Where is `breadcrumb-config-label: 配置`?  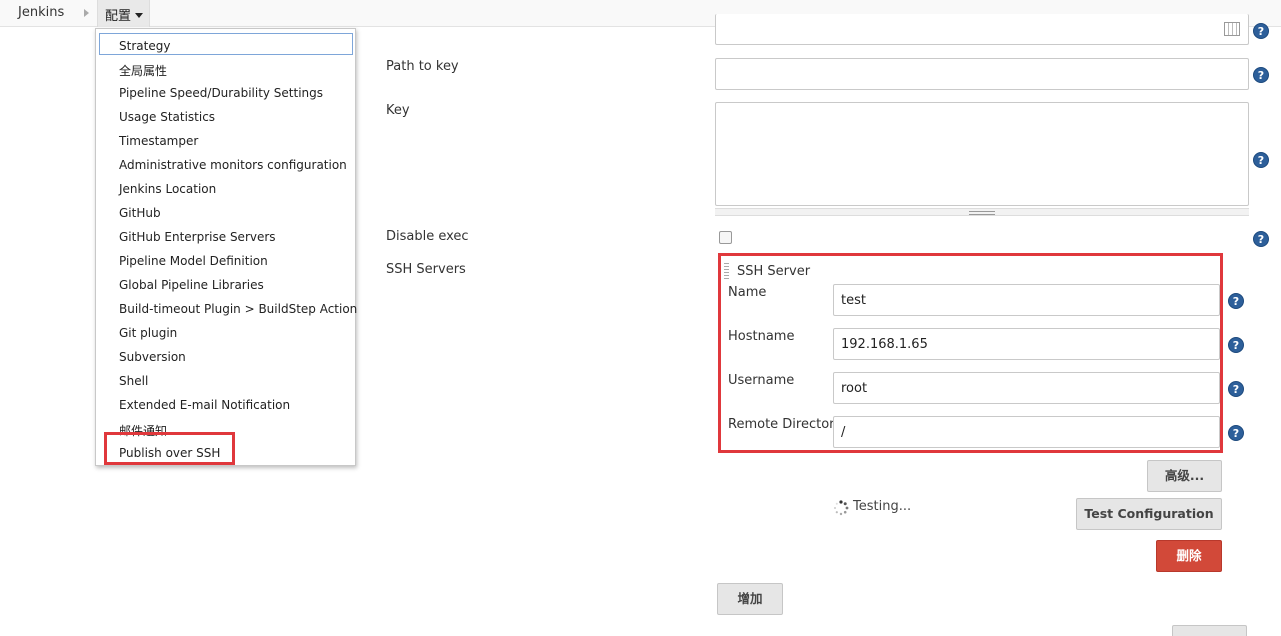 breadcrumb-config-label: 配置 is located at coordinates (118, 16).